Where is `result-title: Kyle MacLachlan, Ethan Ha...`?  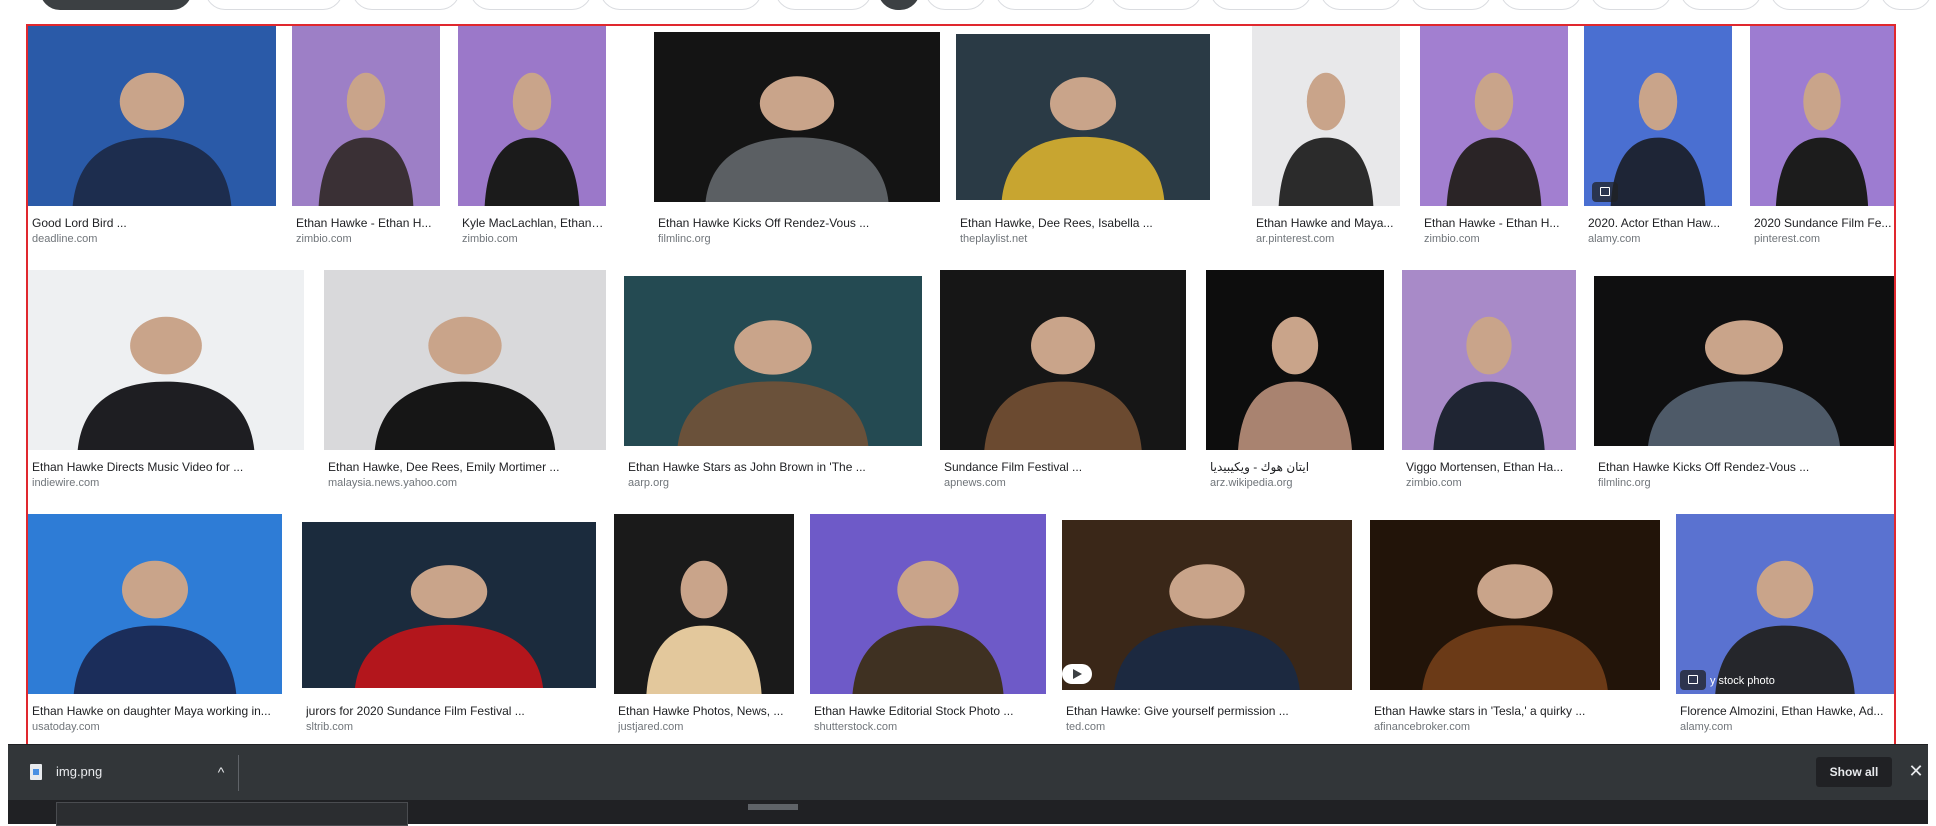
result-title: Kyle MacLachlan, Ethan Ha... is located at coordinates (533, 223).